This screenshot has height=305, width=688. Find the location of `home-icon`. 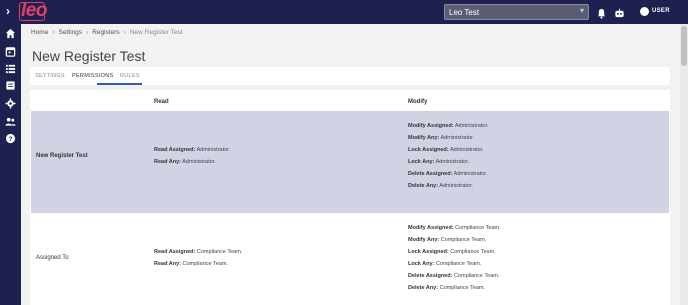

home-icon is located at coordinates (10, 33).